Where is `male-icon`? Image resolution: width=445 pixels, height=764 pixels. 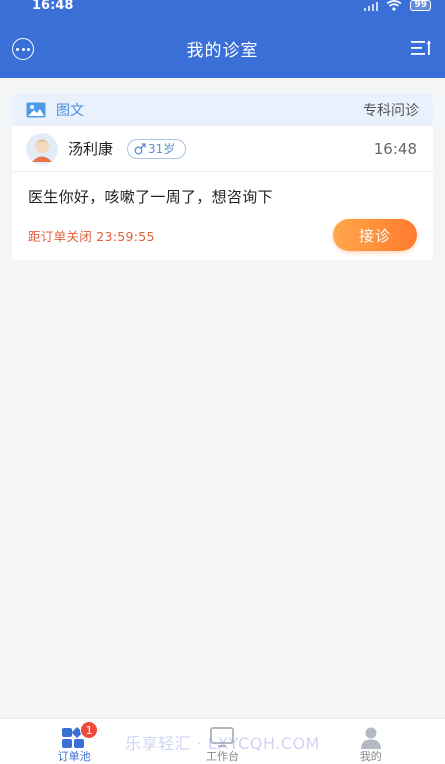 male-icon is located at coordinates (140, 148).